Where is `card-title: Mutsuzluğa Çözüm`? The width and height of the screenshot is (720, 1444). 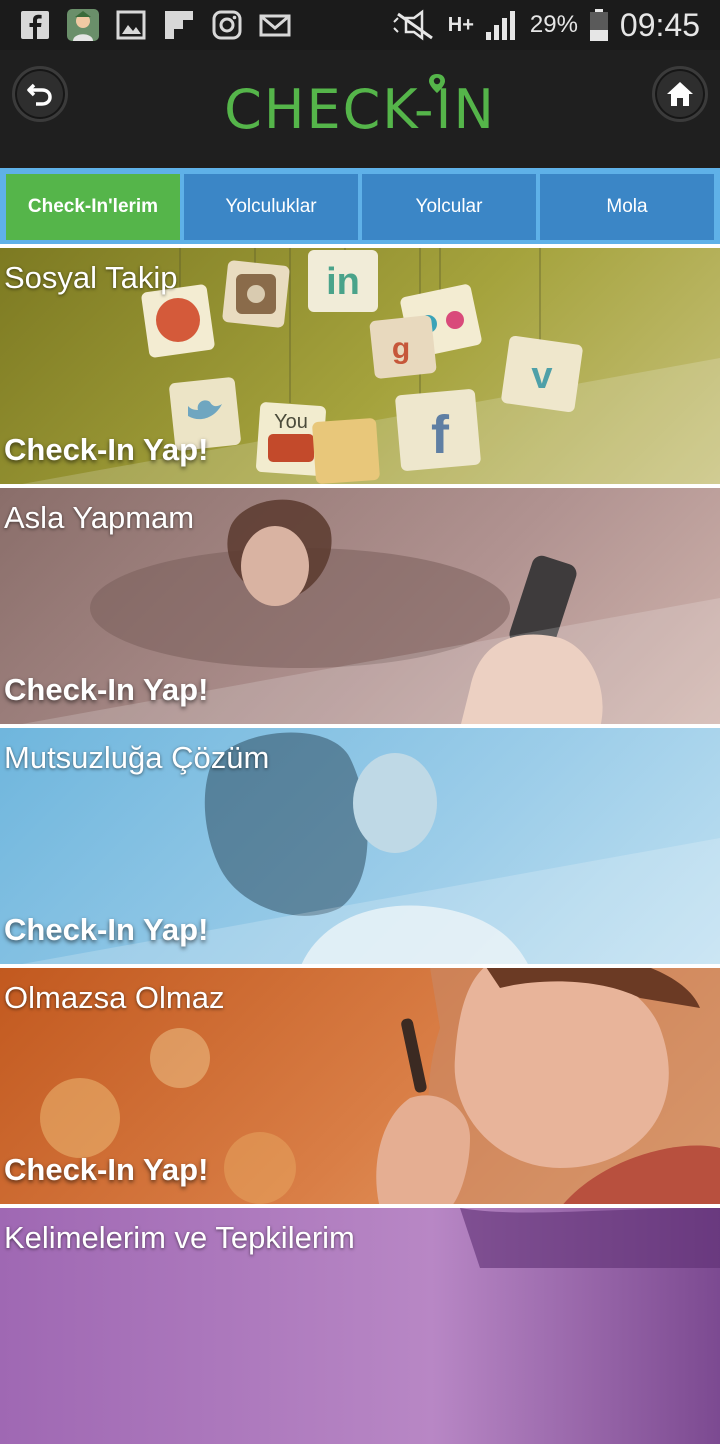
card-title: Mutsuzluğa Çözüm is located at coordinates (137, 757).